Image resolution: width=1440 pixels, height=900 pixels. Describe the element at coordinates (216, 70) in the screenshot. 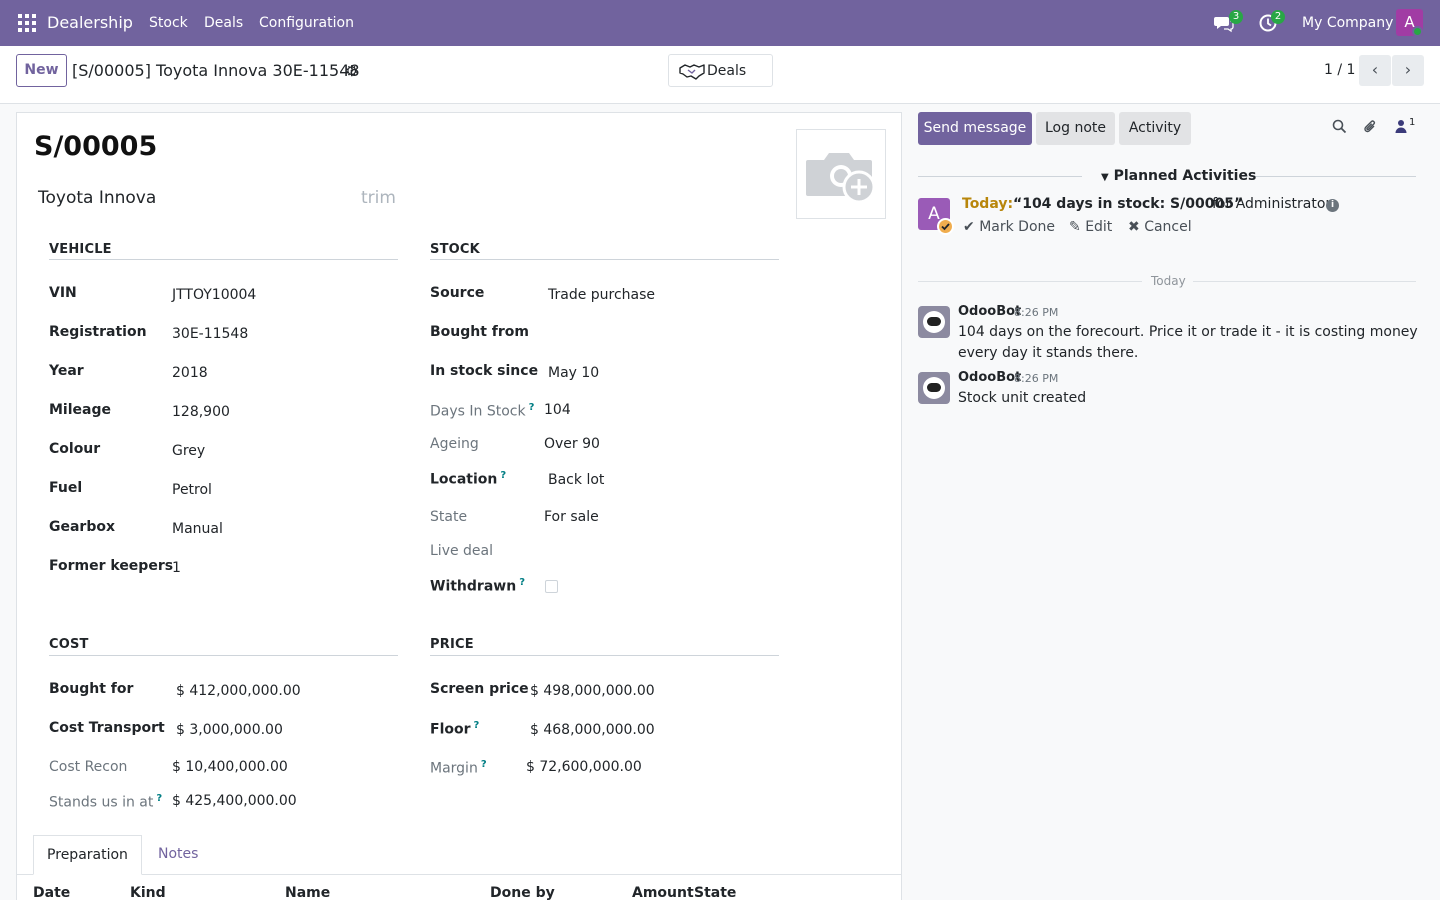

I see `breadcrumb: [S/00005] Toyota Innova 30E-11548` at that location.